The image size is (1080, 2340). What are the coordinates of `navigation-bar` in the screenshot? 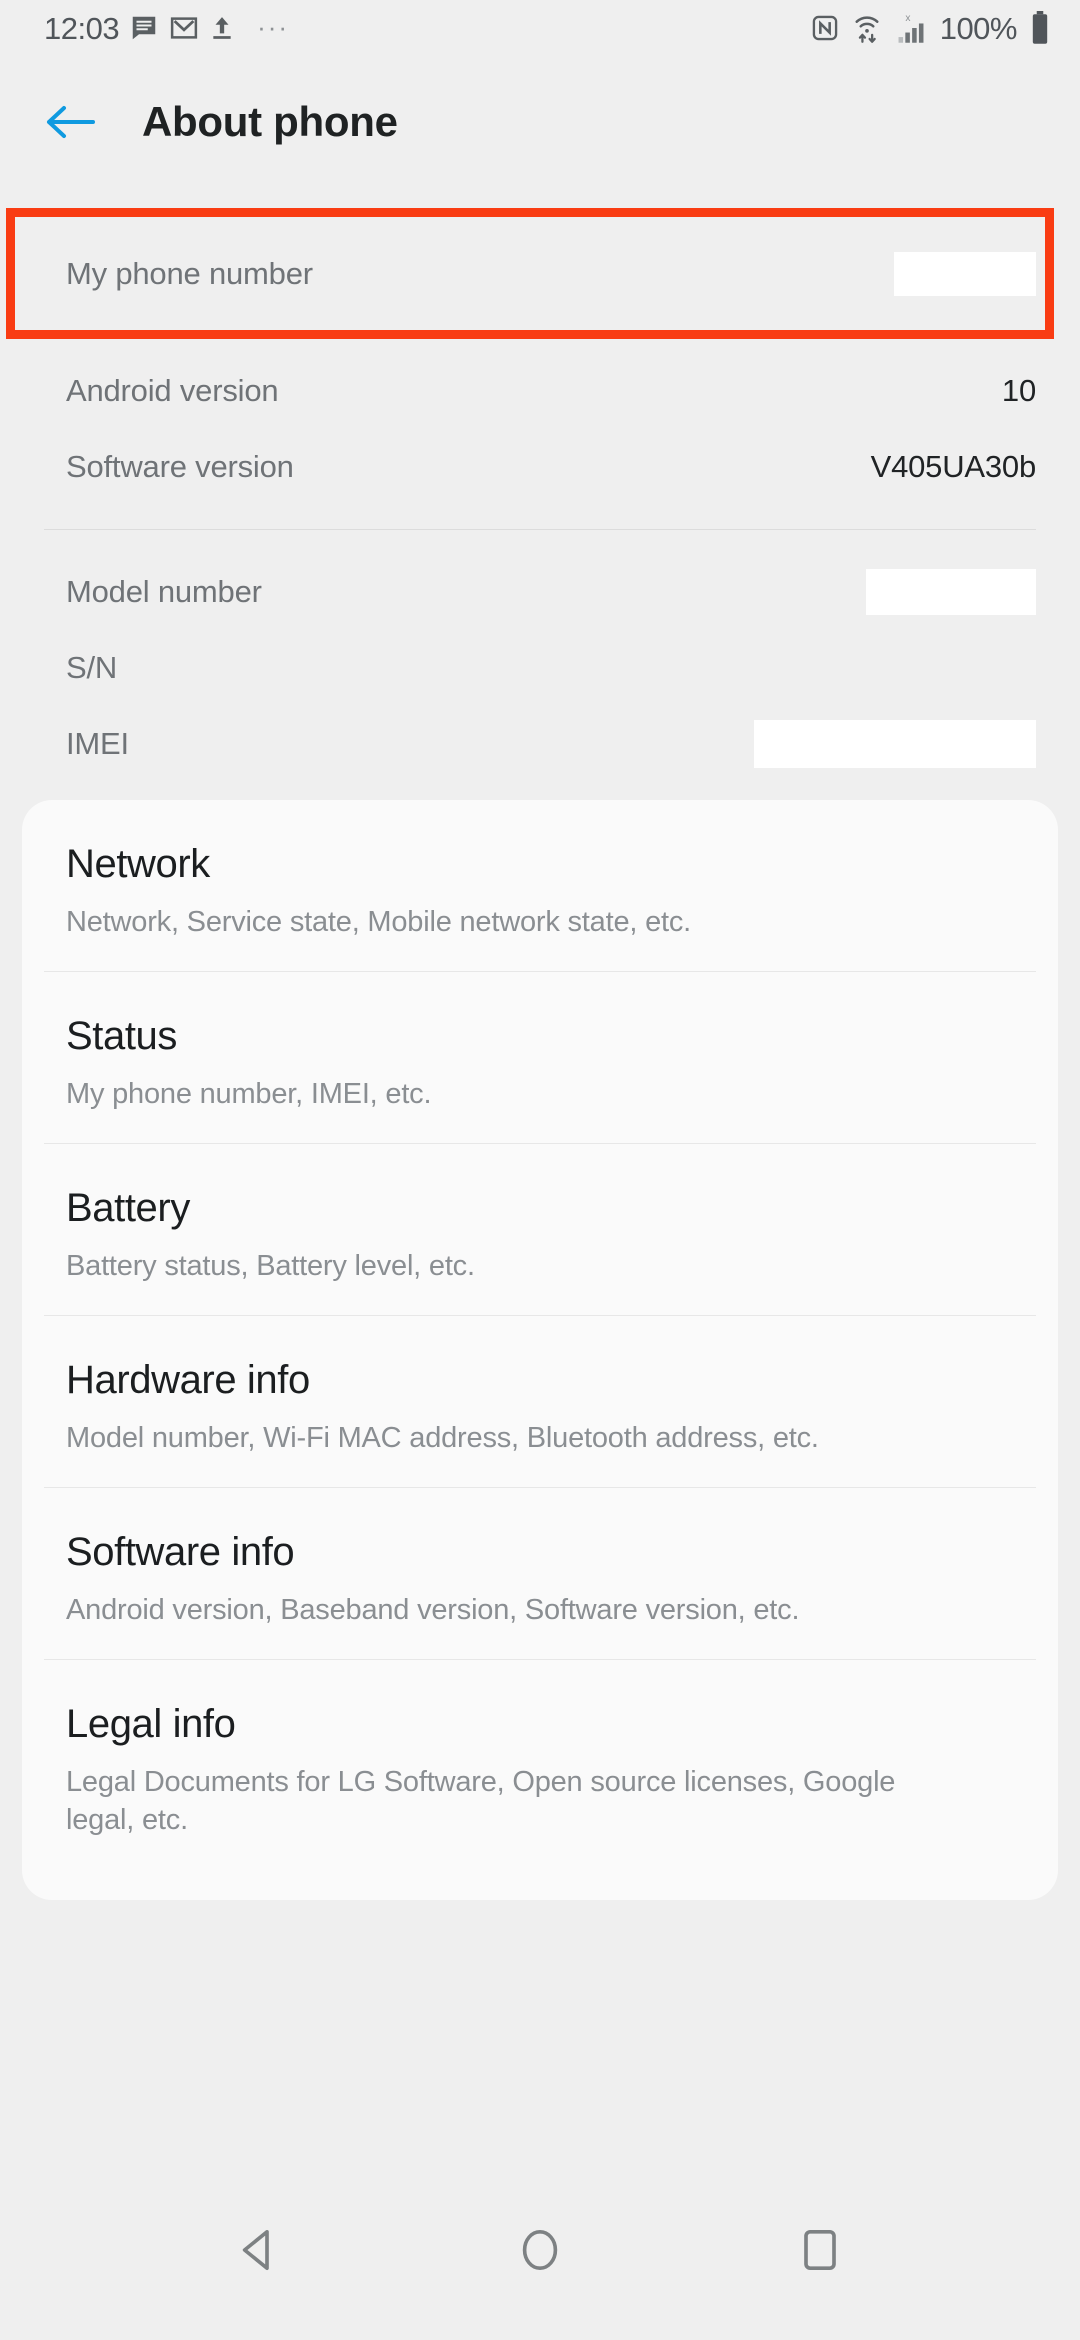 It's located at (540, 2250).